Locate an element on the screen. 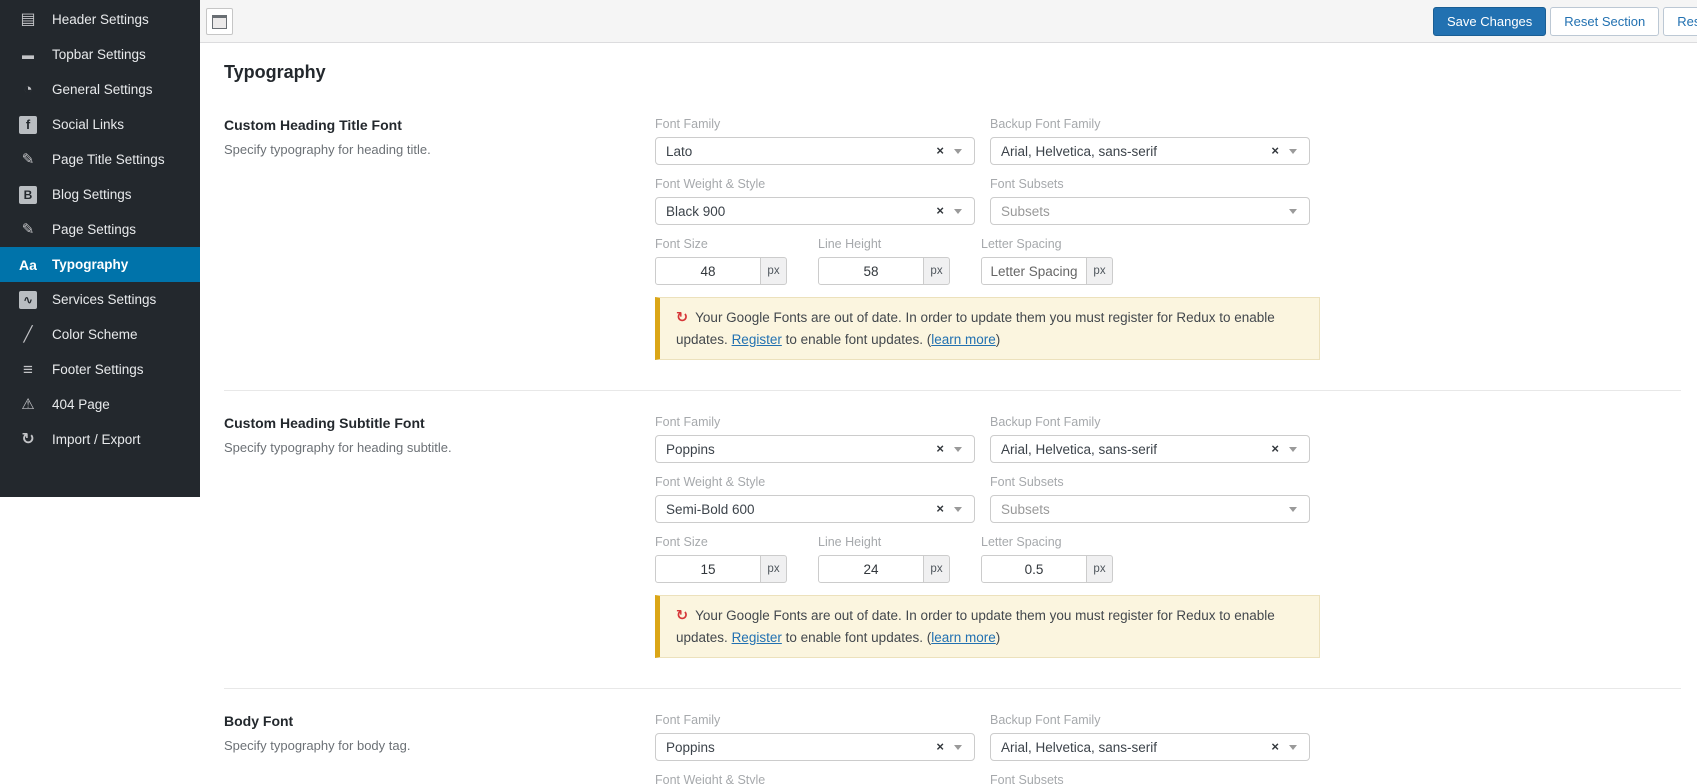 The width and height of the screenshot is (1697, 784). sidebar-item-page-settings: Page Settings is located at coordinates (100, 229).